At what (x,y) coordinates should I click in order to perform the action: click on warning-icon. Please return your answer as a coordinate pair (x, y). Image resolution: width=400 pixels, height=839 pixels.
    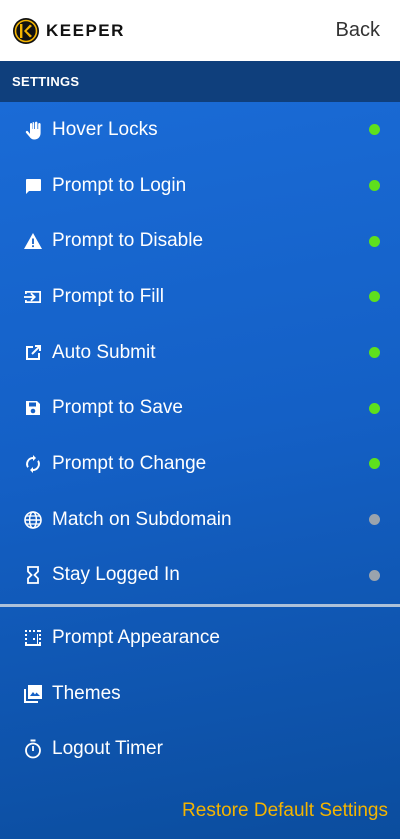
    Looking at the image, I should click on (33, 241).